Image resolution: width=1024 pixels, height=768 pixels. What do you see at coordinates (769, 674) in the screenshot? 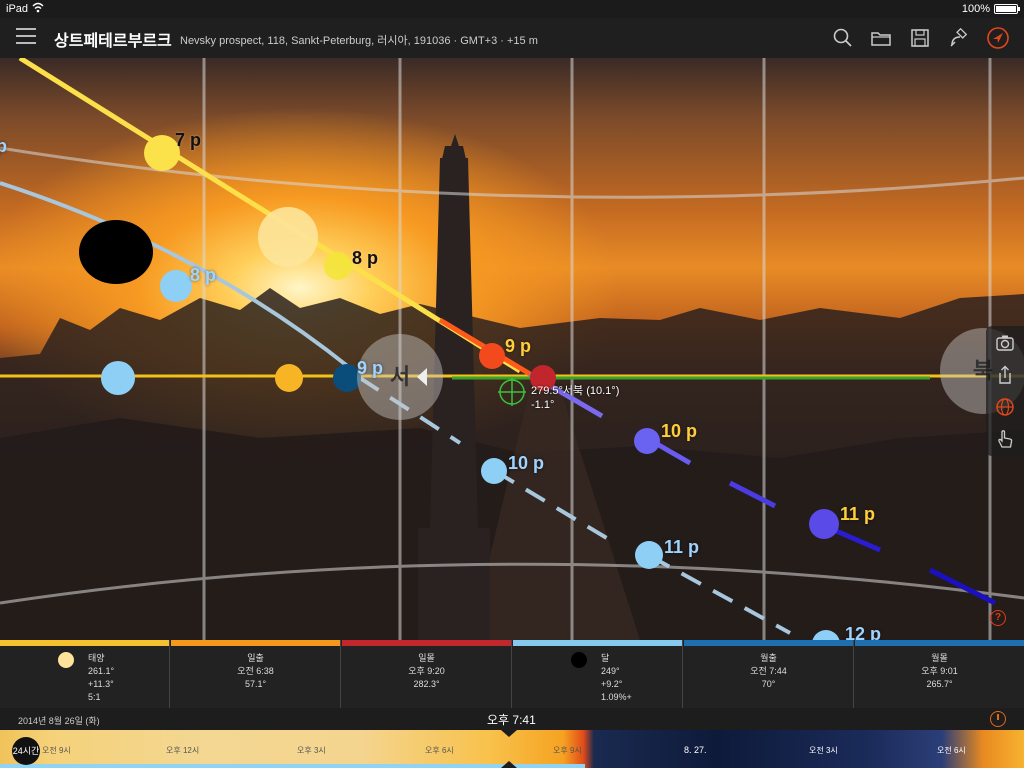
I see `moonrise-info-cell: 월출 오전 7:44 70°` at bounding box center [769, 674].